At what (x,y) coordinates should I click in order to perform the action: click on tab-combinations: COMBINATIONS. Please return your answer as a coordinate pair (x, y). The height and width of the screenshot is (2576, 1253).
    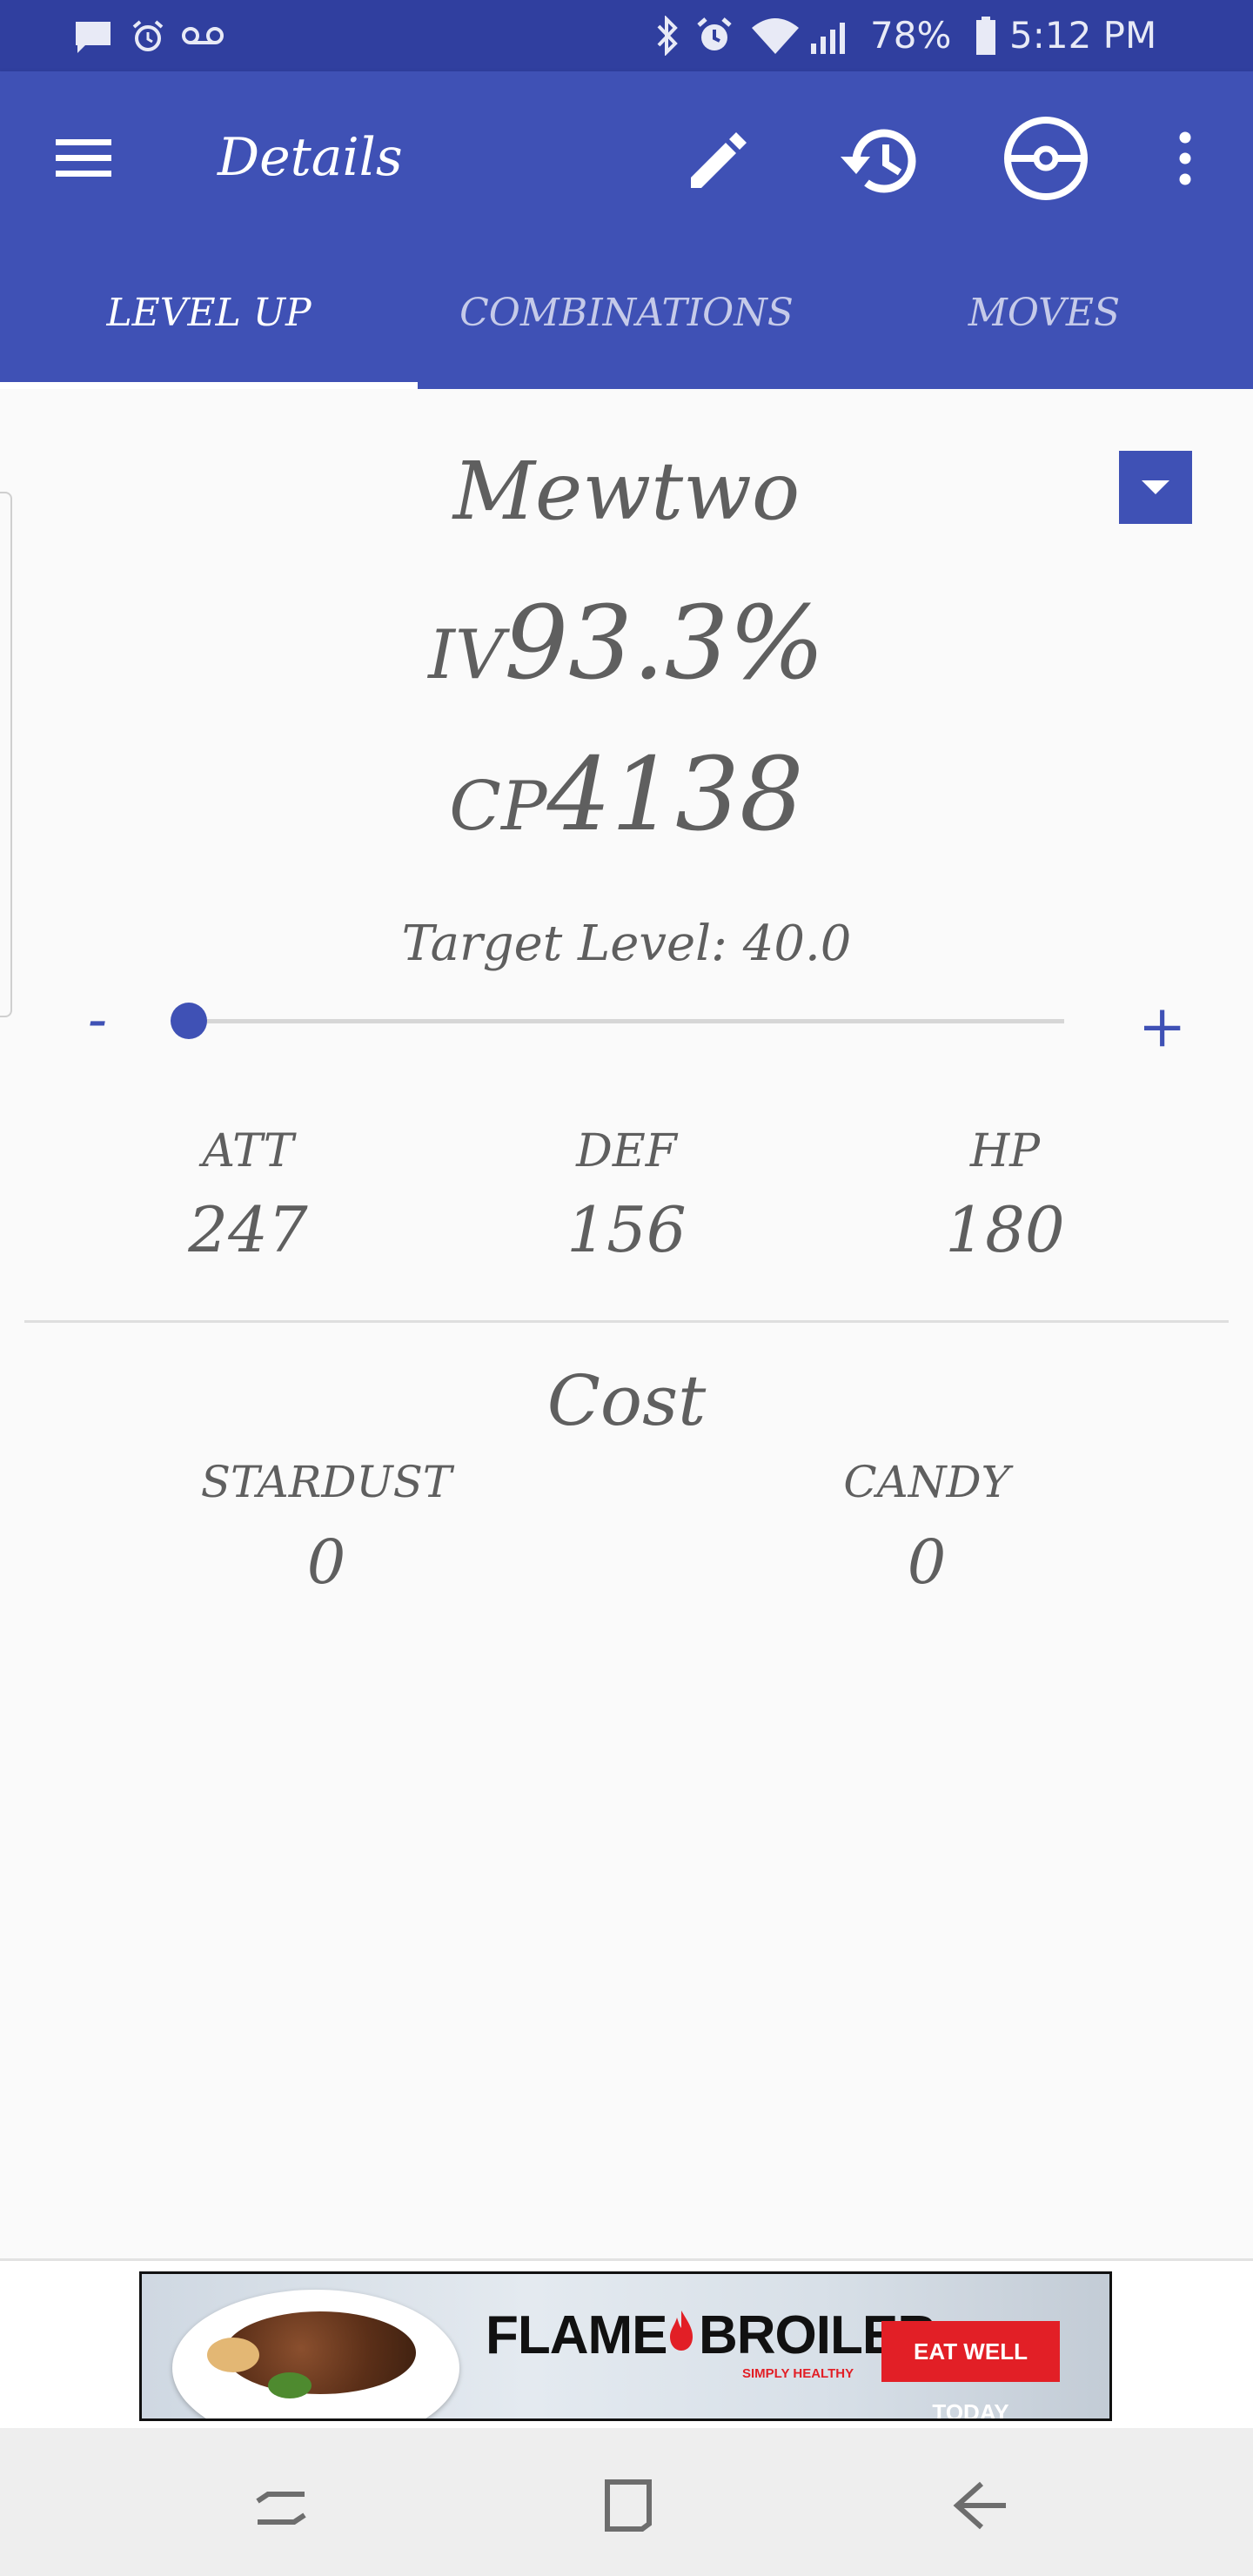
    Looking at the image, I should click on (626, 316).